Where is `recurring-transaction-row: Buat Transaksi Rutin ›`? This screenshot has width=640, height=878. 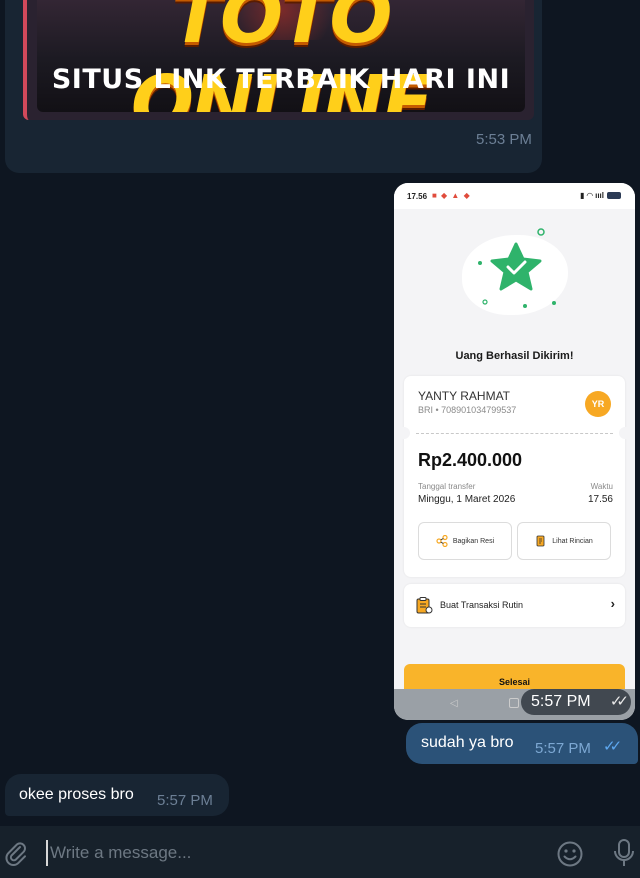 recurring-transaction-row: Buat Transaksi Rutin › is located at coordinates (514, 605).